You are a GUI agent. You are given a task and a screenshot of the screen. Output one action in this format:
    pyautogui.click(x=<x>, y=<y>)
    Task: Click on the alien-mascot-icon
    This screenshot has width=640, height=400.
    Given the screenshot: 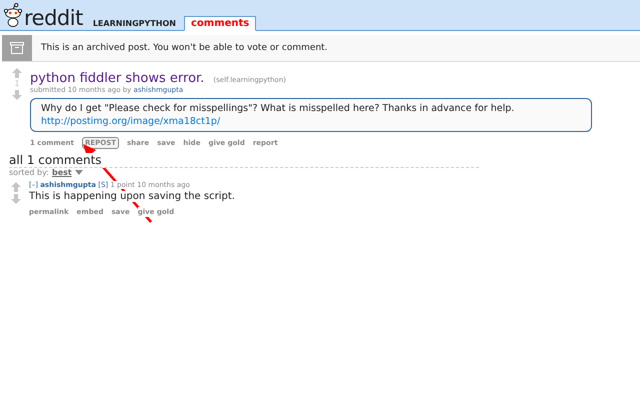 What is the action you would take?
    pyautogui.click(x=13, y=15)
    